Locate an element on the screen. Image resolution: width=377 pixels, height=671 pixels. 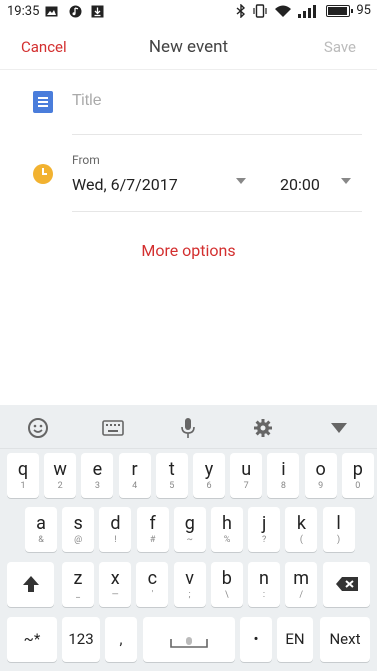
key-letter: w is located at coordinates (60, 469).